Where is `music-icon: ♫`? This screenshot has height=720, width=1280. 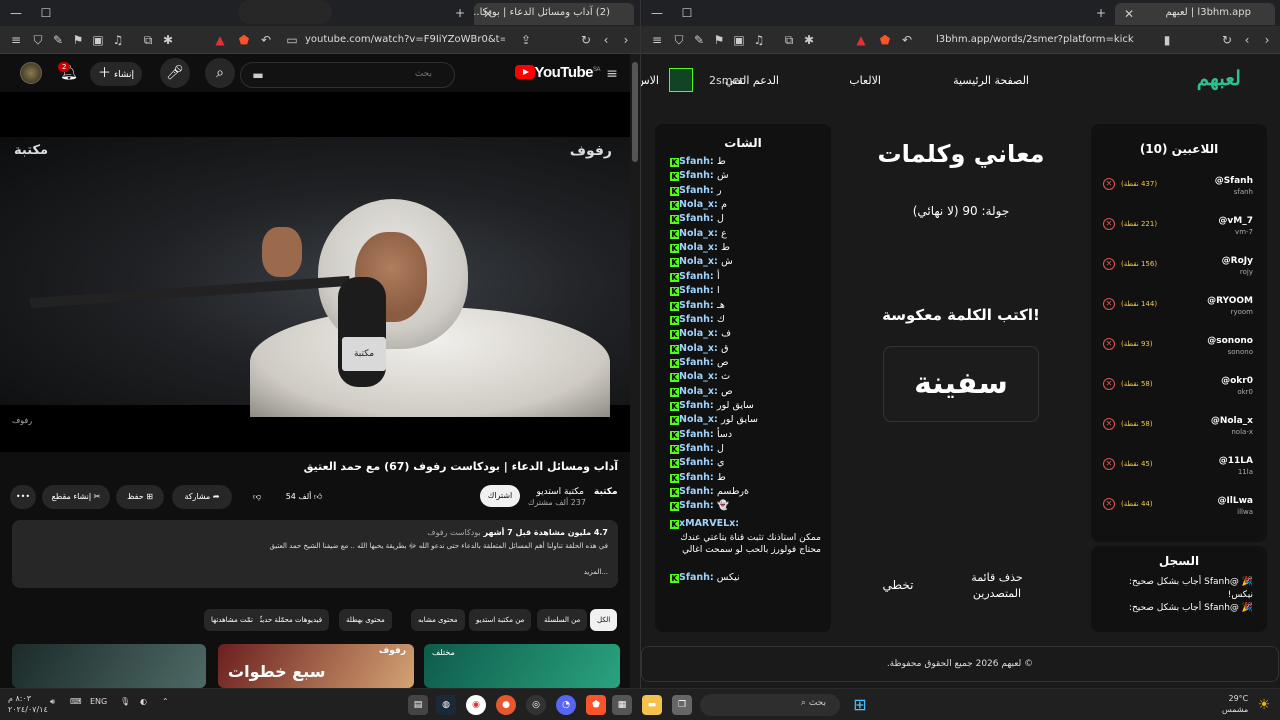 music-icon: ♫ is located at coordinates (759, 40).